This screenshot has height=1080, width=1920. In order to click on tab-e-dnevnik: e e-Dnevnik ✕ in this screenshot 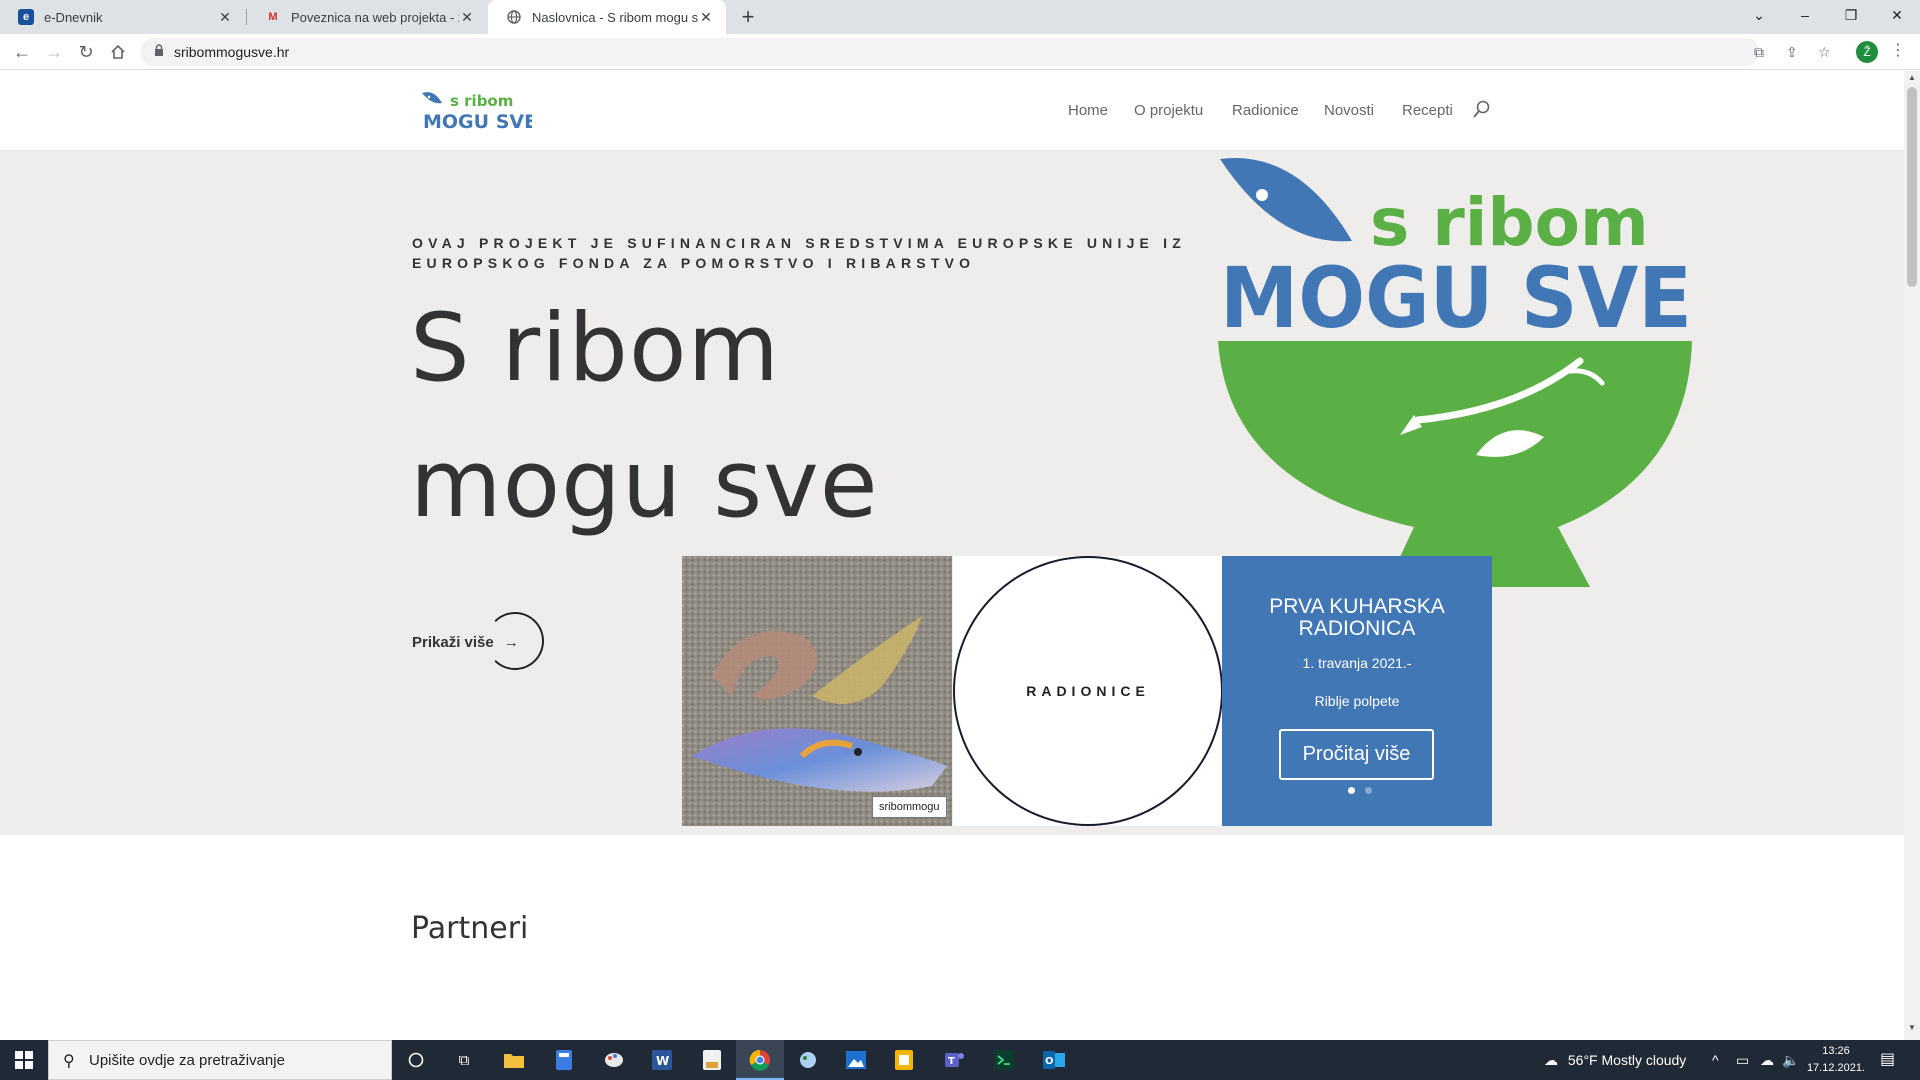, I will do `click(122, 17)`.